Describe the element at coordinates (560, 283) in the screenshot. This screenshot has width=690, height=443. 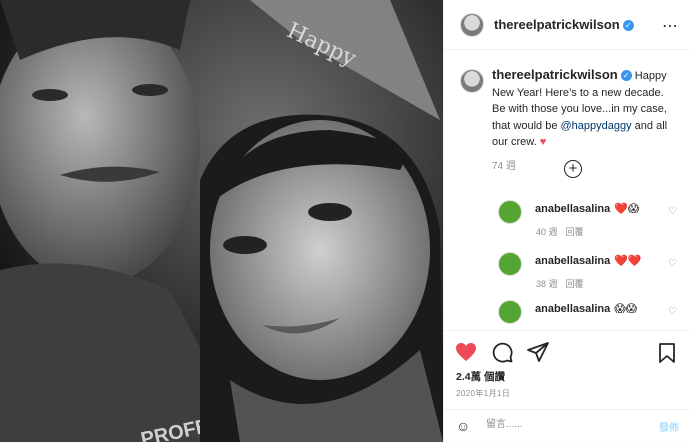
I see `comment-meta: 38 週回覆` at that location.